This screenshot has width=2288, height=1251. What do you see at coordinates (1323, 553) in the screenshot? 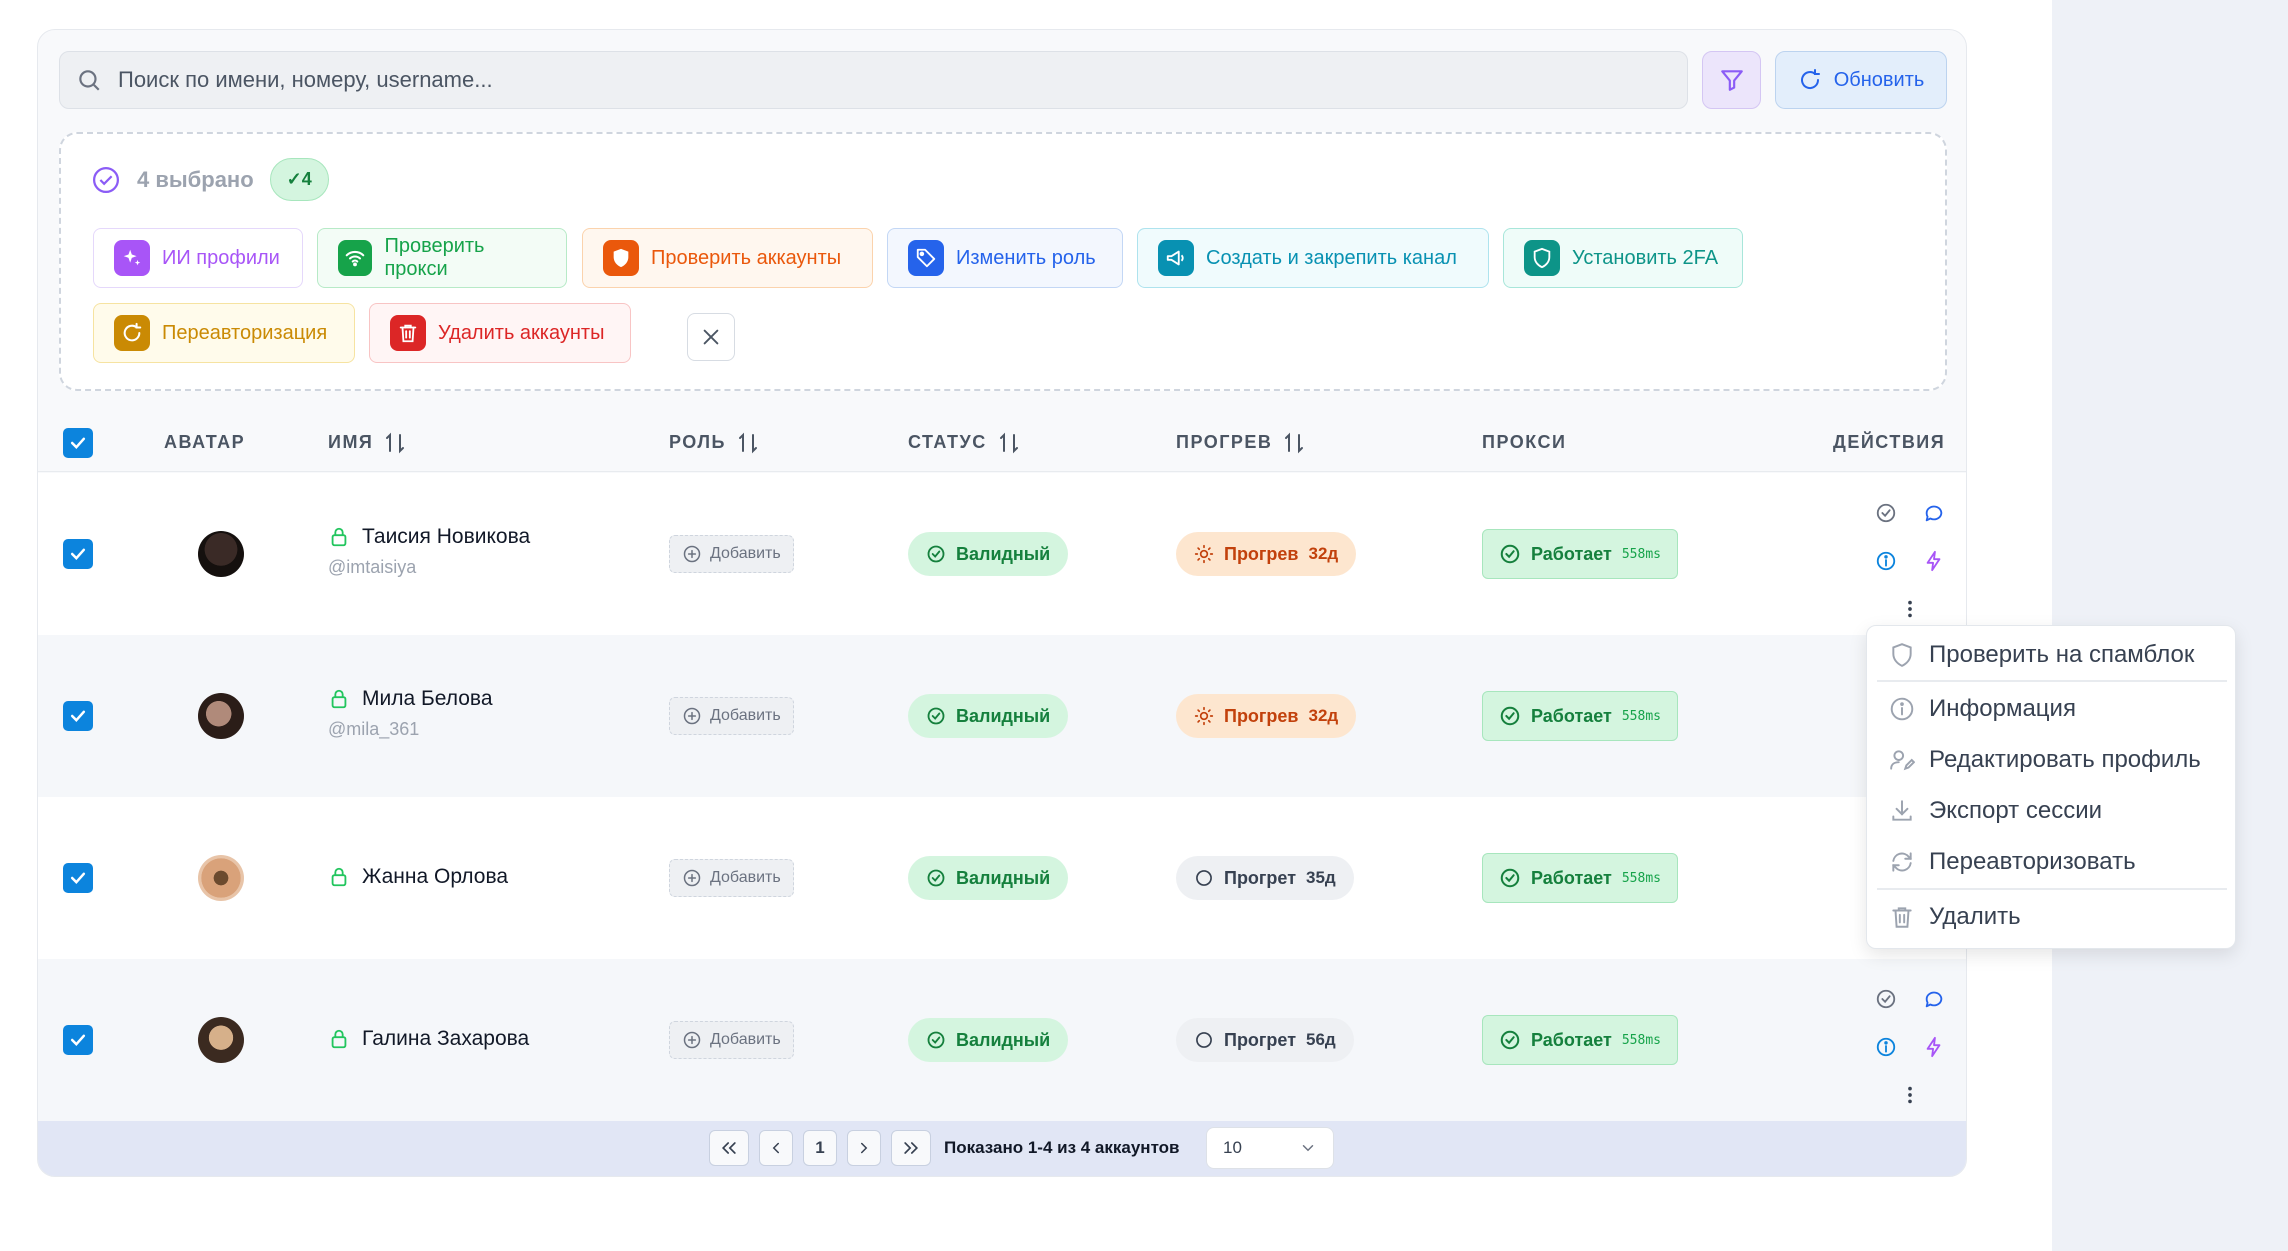
I see `warmup-days: 32д` at bounding box center [1323, 553].